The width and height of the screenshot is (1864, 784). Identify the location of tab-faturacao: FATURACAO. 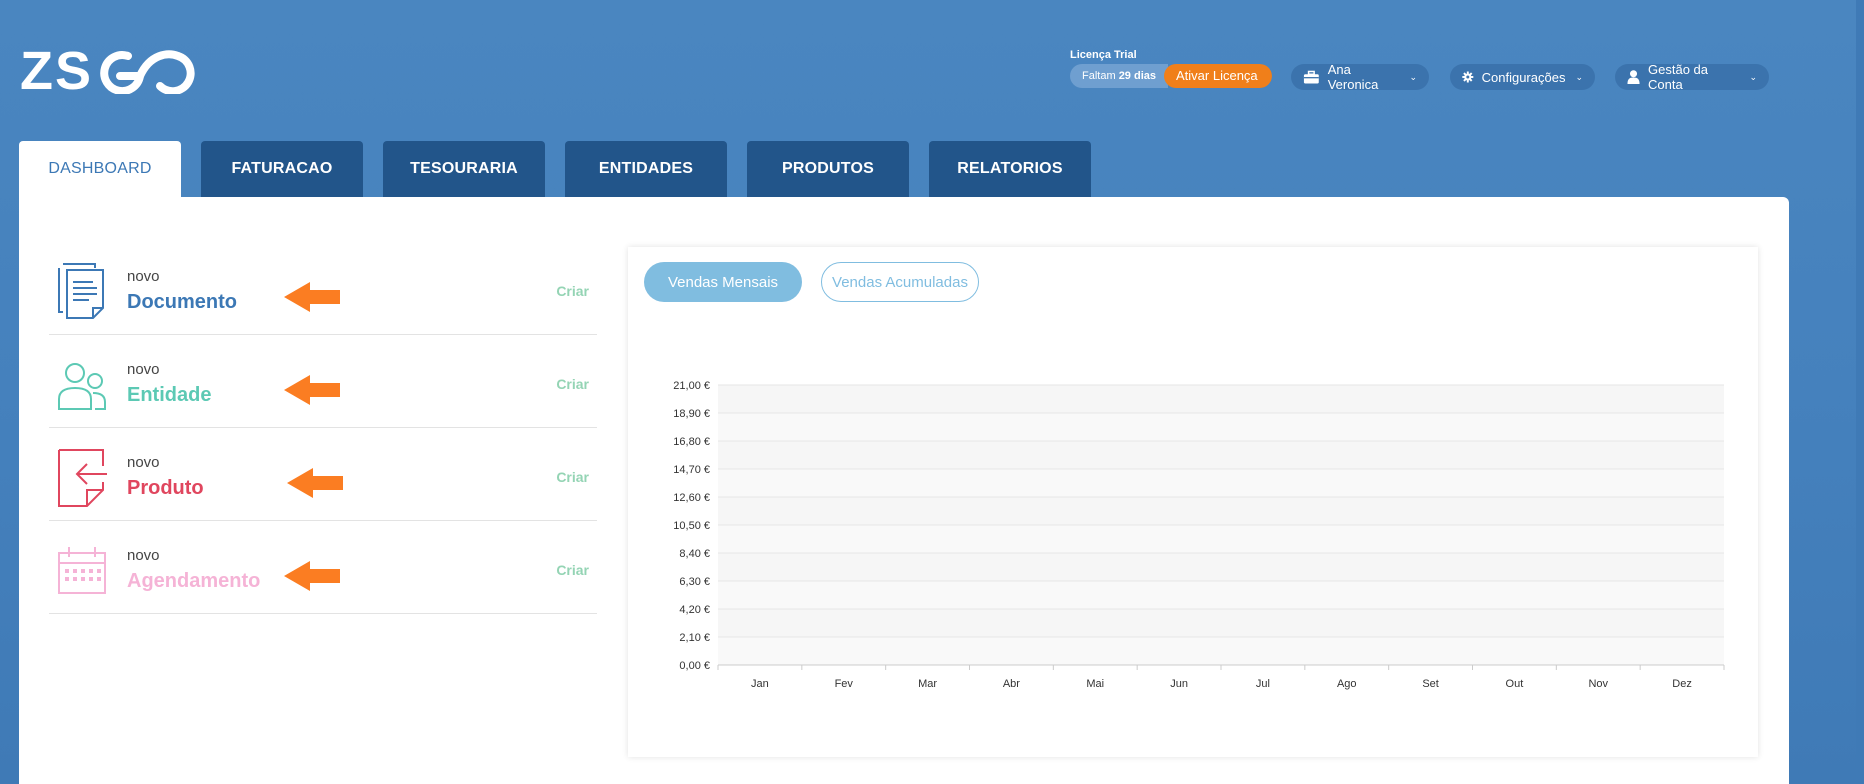
(282, 169).